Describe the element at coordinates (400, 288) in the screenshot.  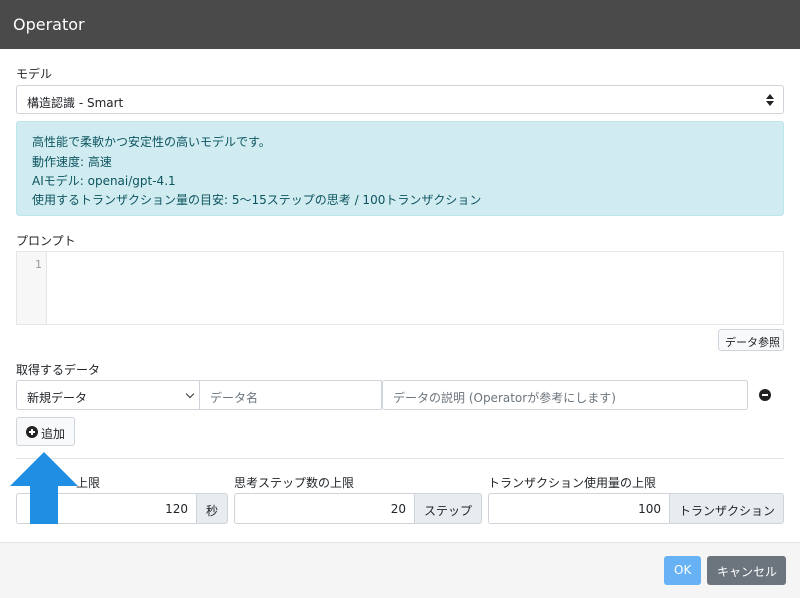
I see `prompt-editor: 1` at that location.